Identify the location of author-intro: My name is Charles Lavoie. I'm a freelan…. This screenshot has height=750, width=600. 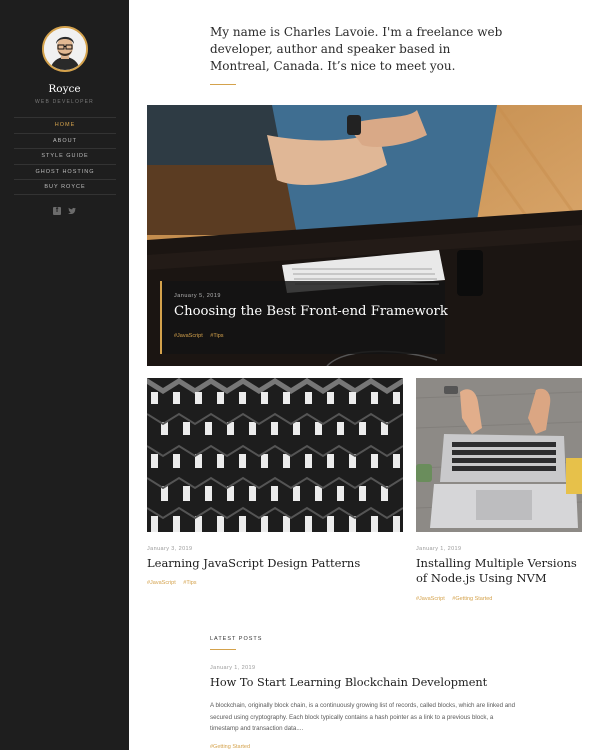
(356, 49).